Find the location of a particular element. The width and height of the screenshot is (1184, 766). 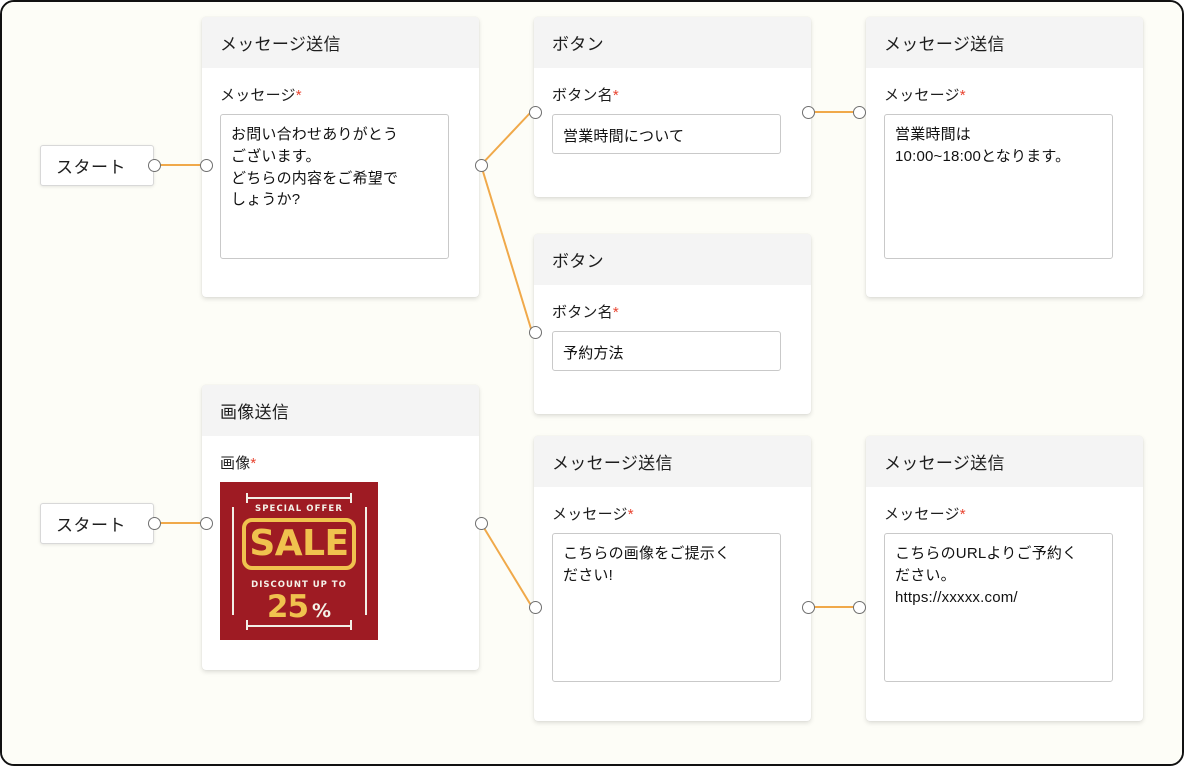

node-image-send-input-port is located at coordinates (206, 523).